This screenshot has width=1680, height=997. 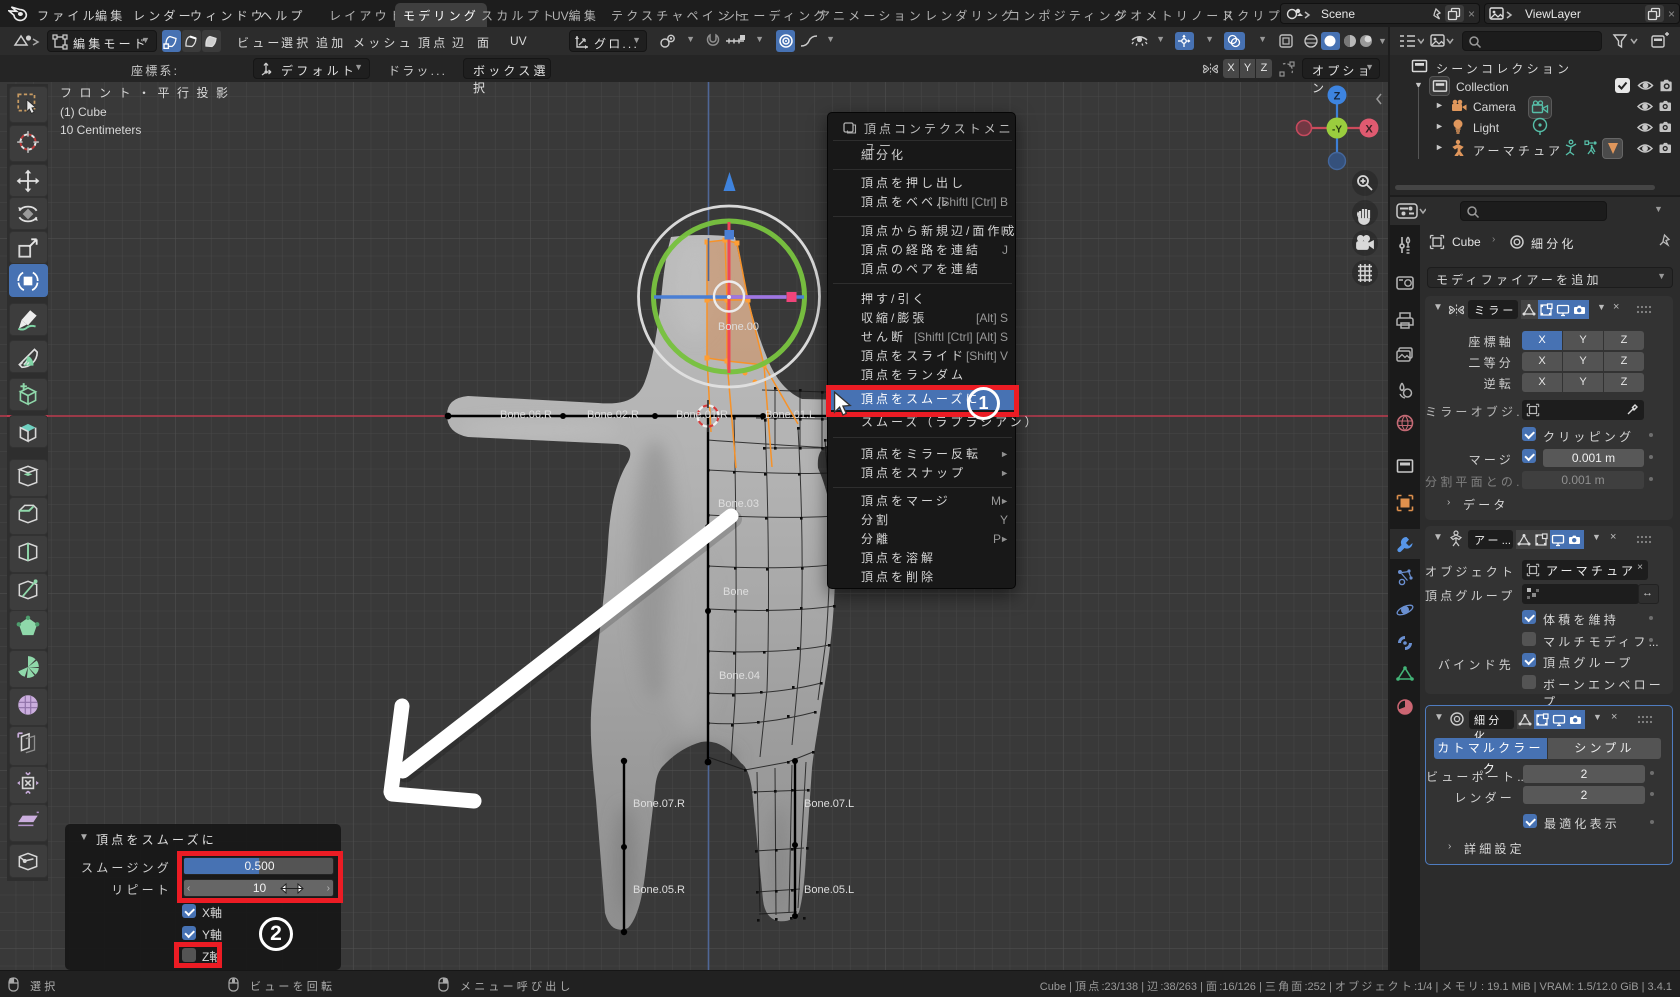 I want to click on svg-text: Bone.05.L, so click(x=829, y=890).